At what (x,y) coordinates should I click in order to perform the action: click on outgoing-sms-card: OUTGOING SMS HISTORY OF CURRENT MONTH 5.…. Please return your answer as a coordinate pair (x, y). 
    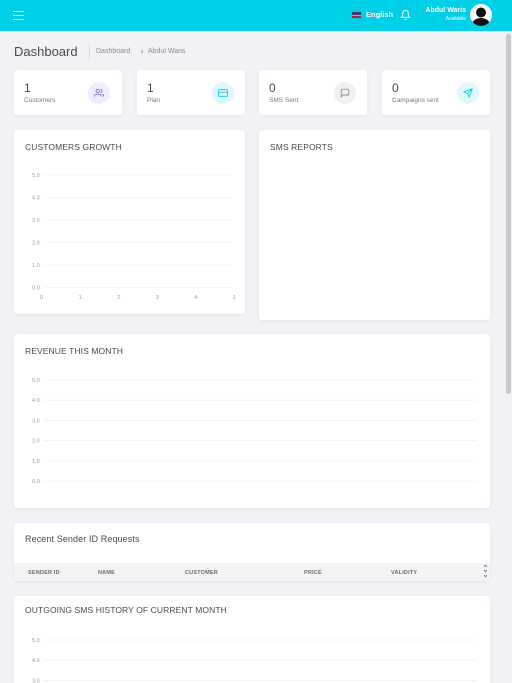
    Looking at the image, I should click on (252, 639).